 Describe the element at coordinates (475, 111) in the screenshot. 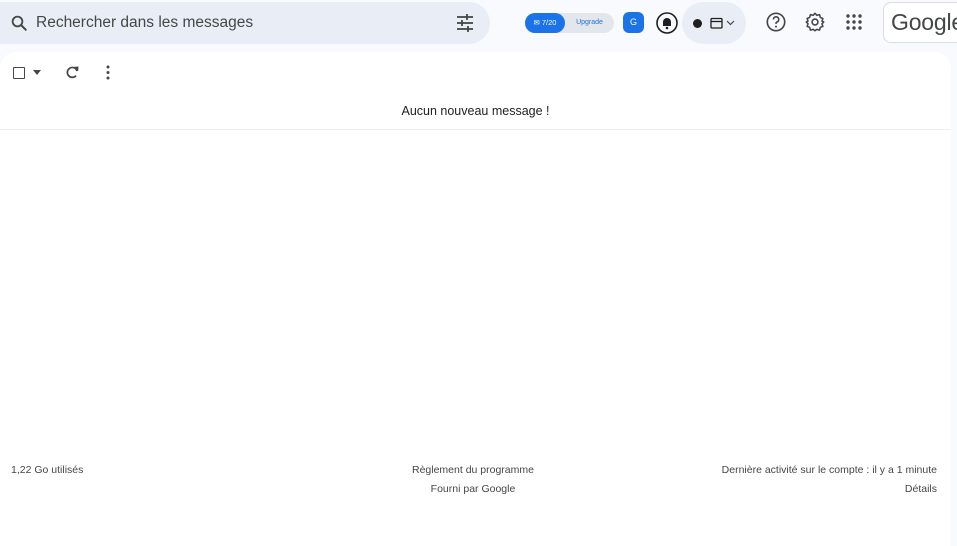

I see `empty-inbox-message: Aucun nouveau message !` at that location.